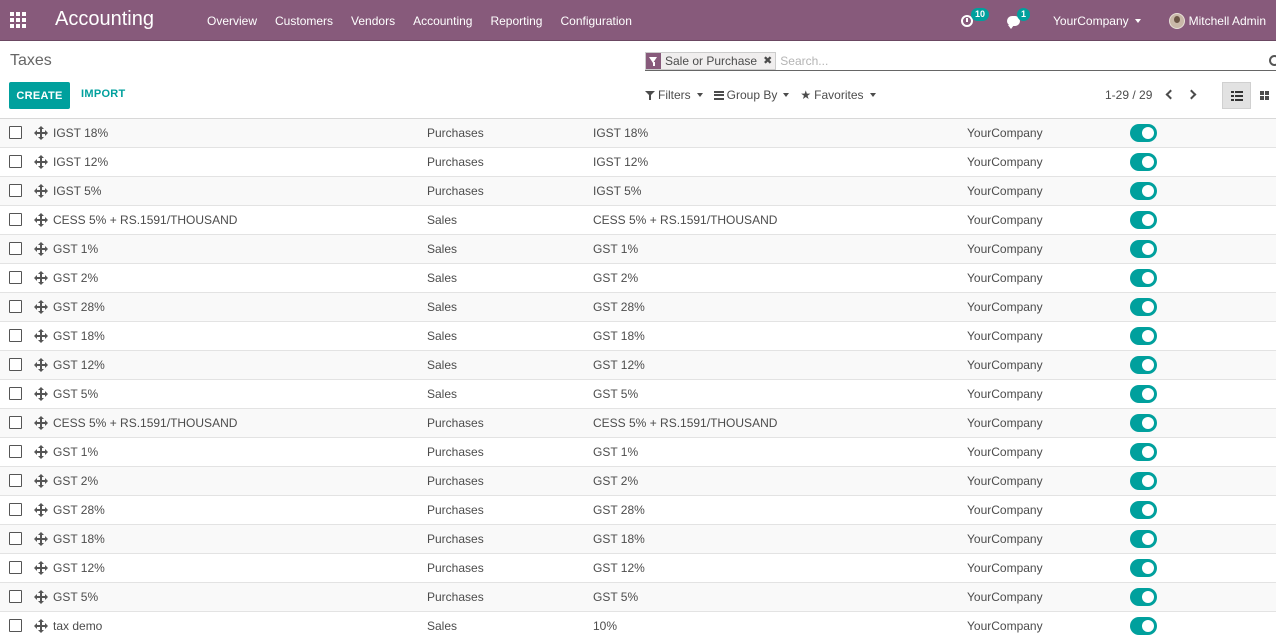 The image size is (1276, 639). What do you see at coordinates (638, 510) in the screenshot?
I see `table-row: GST 28% Purchases GST 28% YourCompany` at bounding box center [638, 510].